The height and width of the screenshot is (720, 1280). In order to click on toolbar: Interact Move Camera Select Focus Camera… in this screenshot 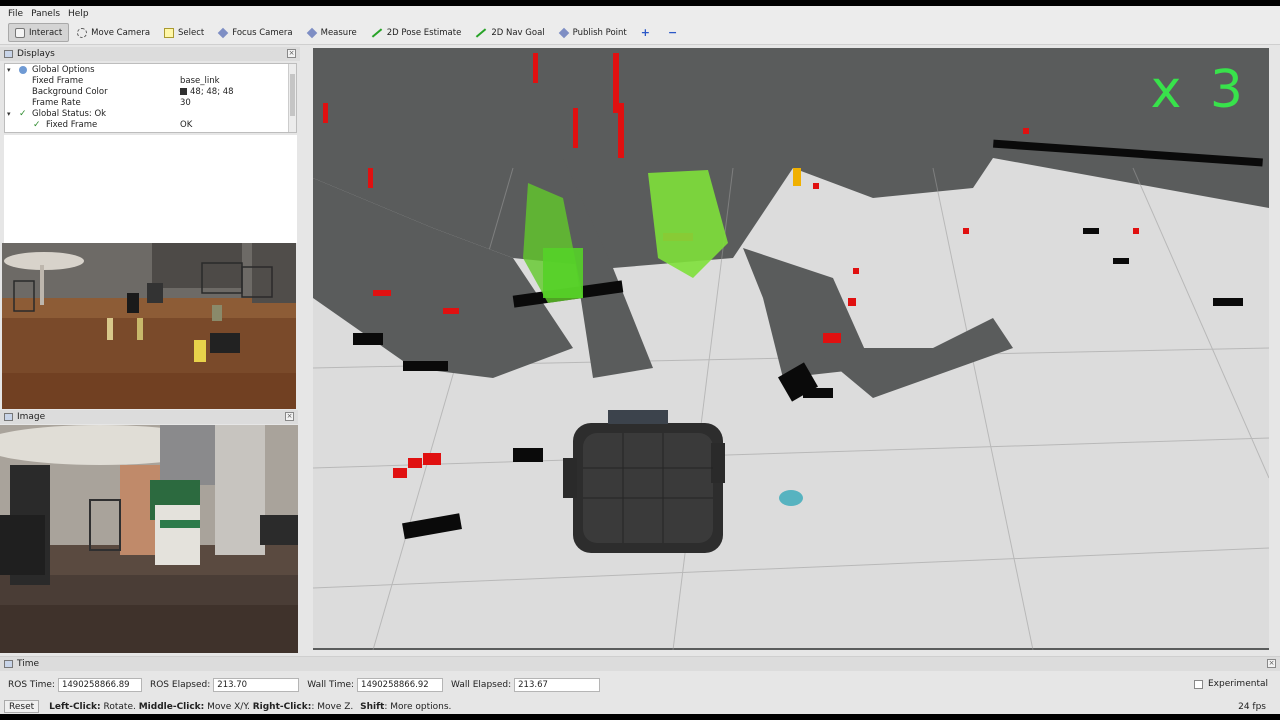, I will do `click(640, 33)`.